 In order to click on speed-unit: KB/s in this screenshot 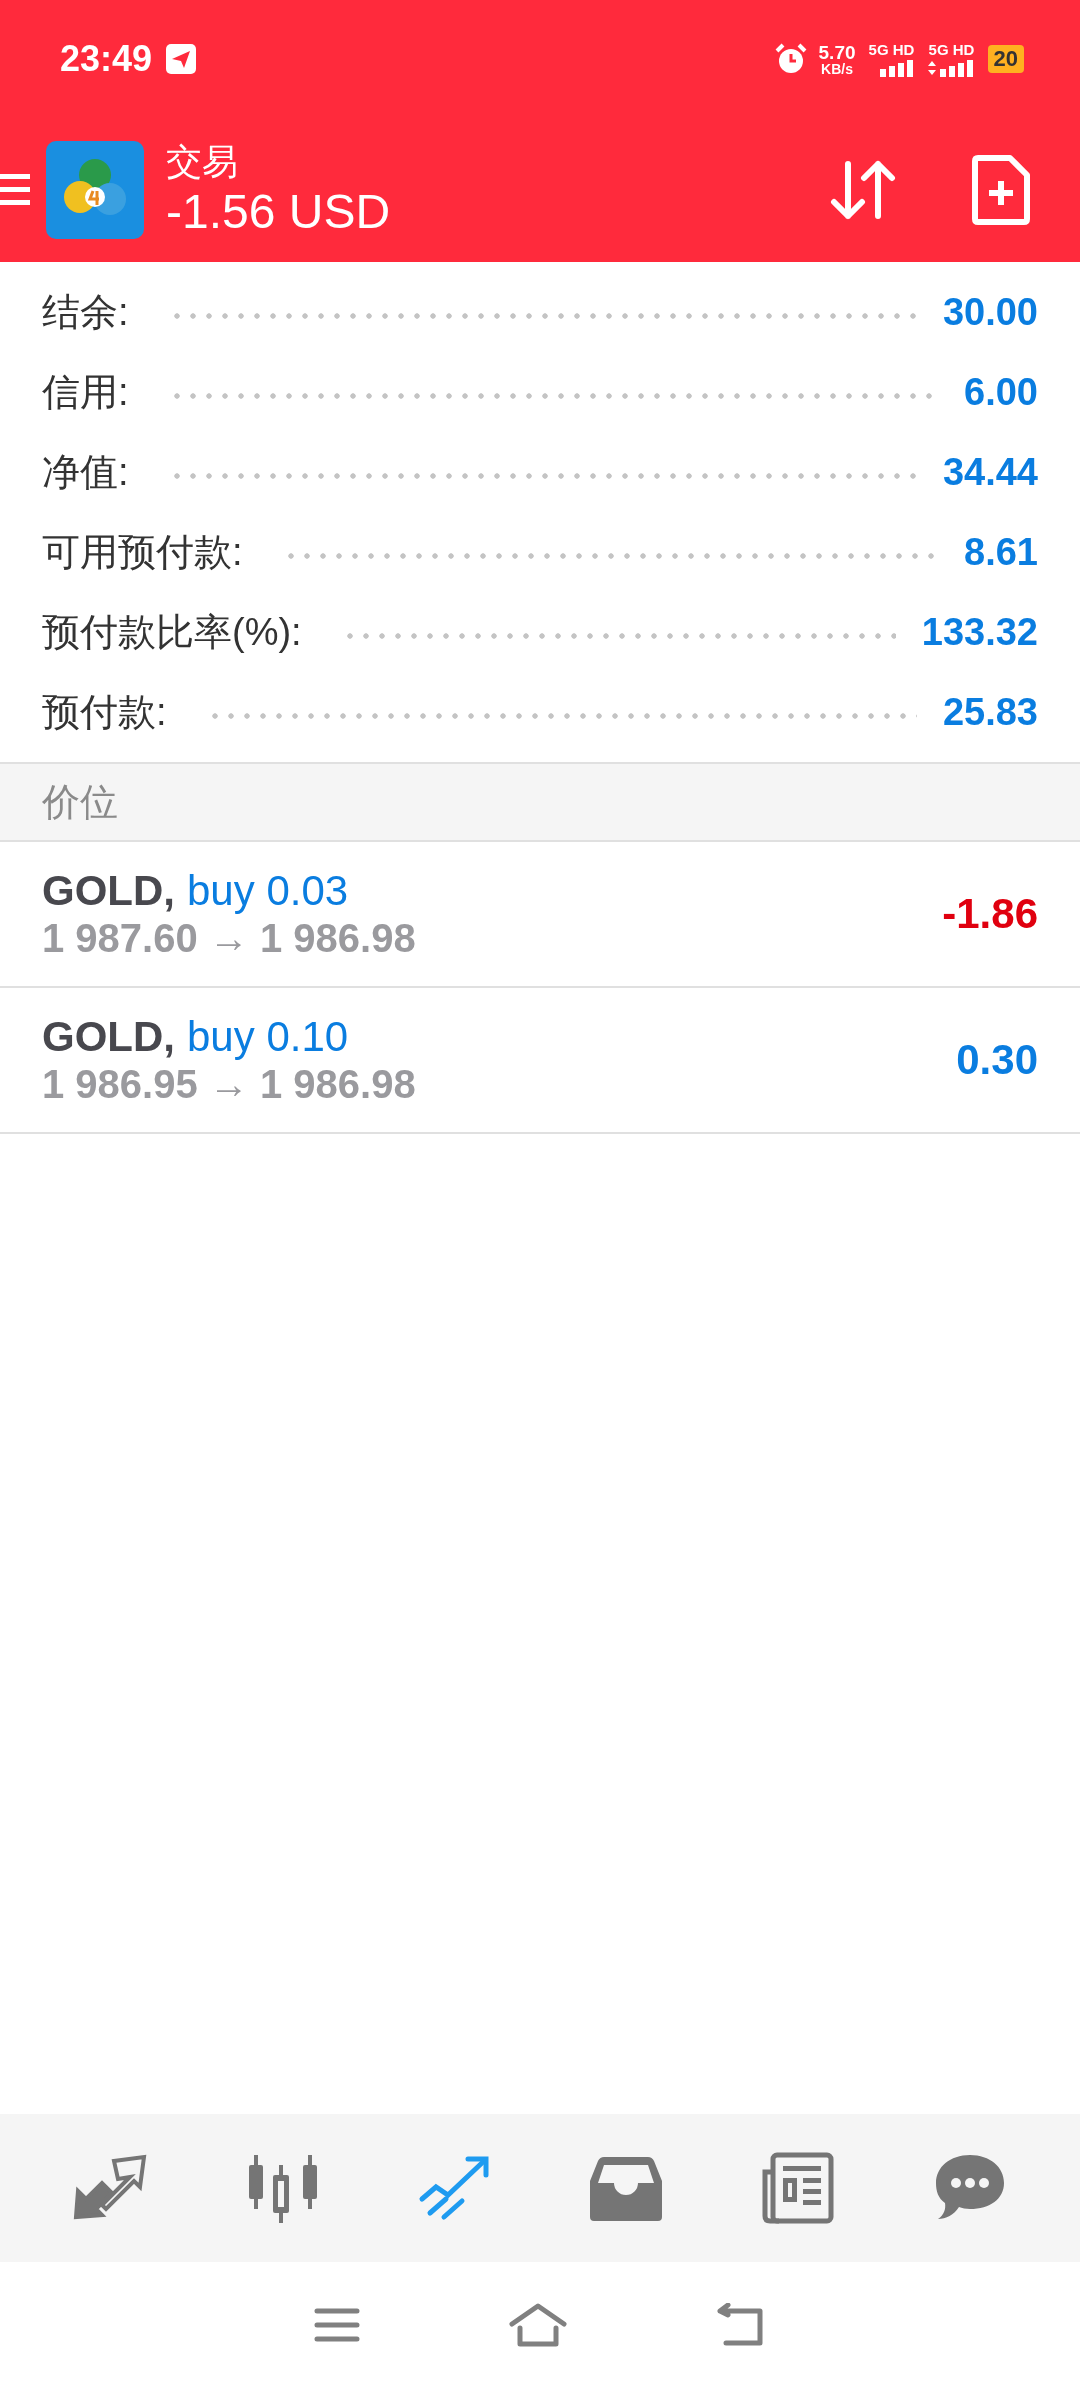, I will do `click(837, 68)`.